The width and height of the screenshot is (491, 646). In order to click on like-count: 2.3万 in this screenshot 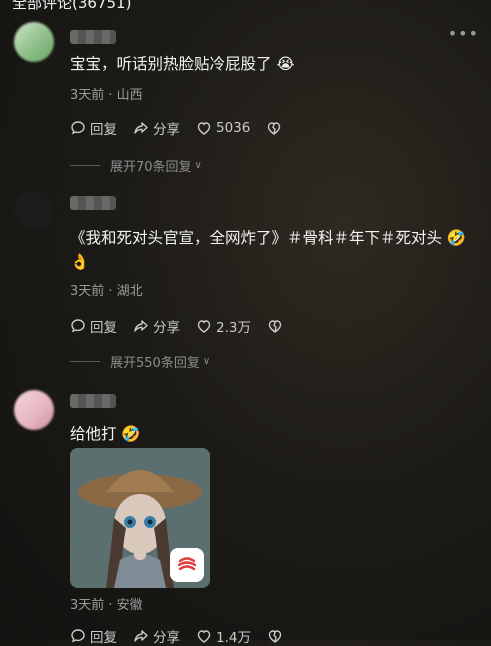, I will do `click(233, 328)`.